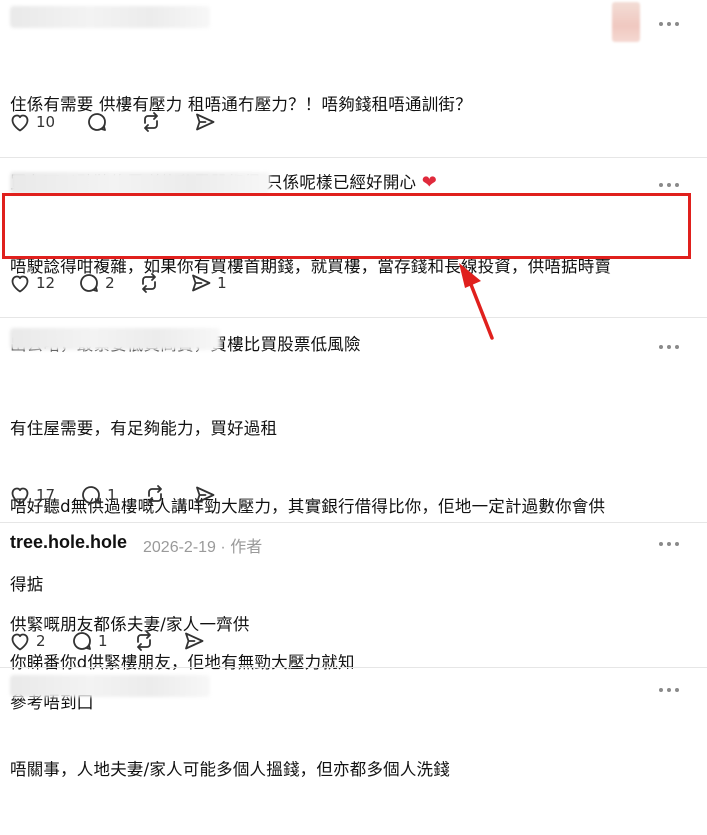 This screenshot has width=707, height=835. Describe the element at coordinates (179, 547) in the screenshot. I see `post-date: 2026-2-19` at that location.